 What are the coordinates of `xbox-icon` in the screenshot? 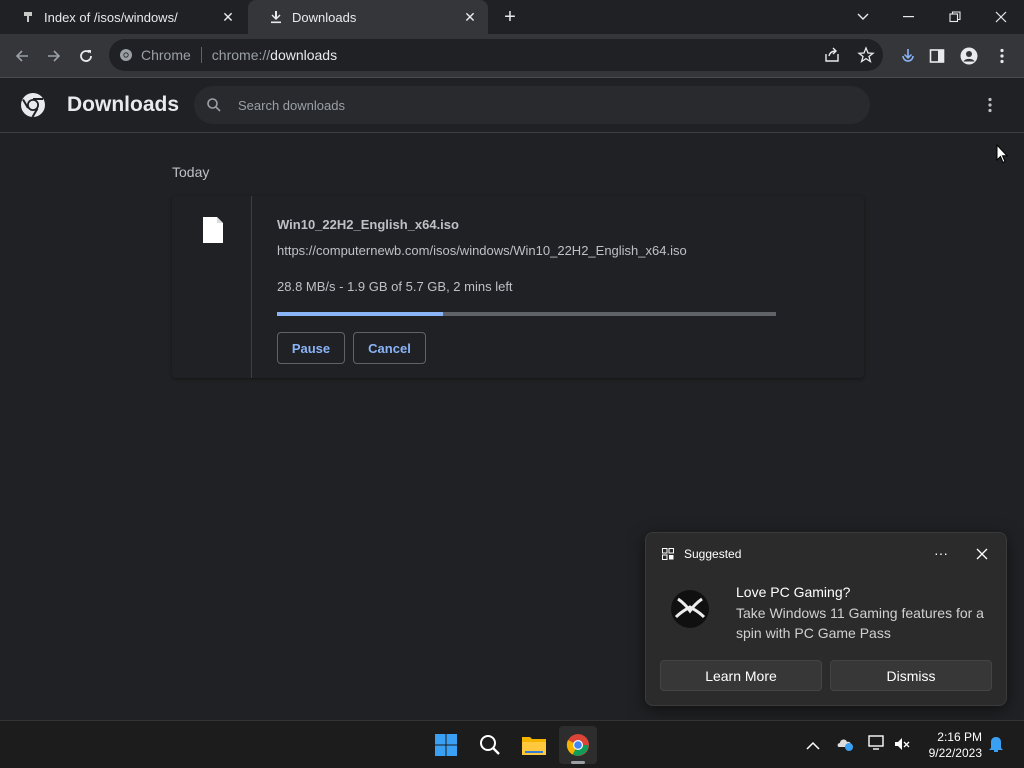 It's located at (690, 611).